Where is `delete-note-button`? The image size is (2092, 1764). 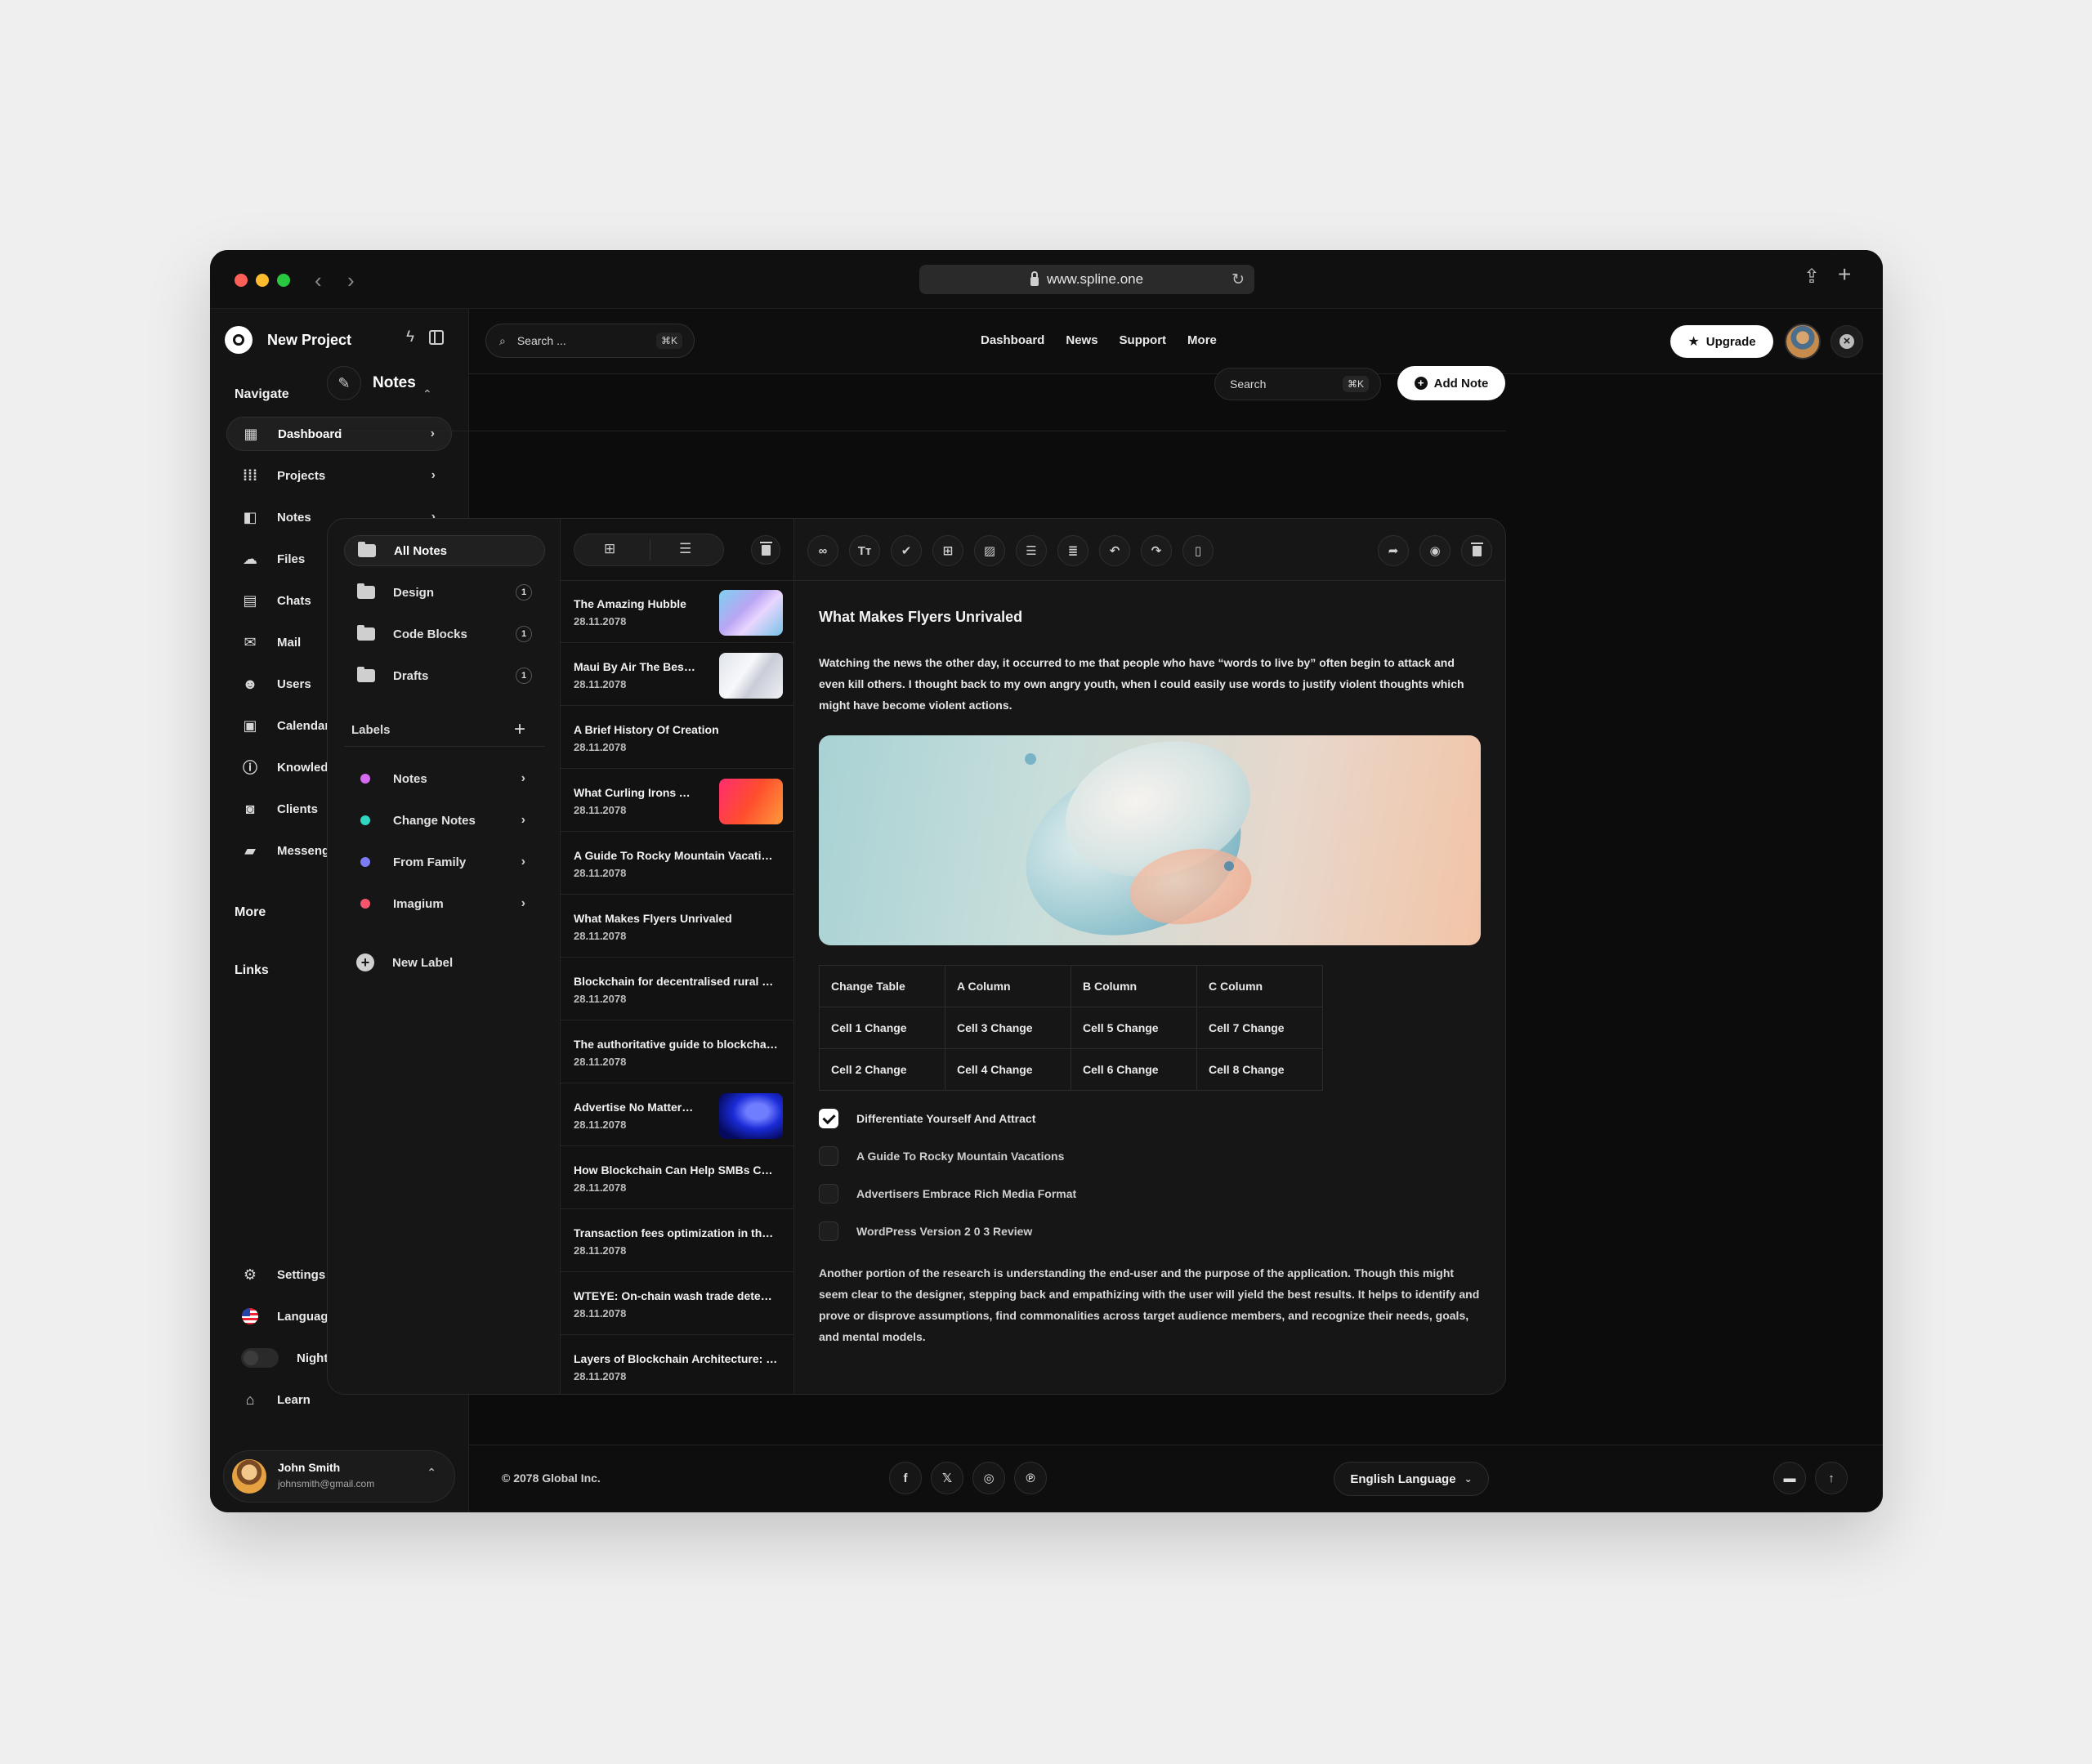 delete-note-button is located at coordinates (1476, 550).